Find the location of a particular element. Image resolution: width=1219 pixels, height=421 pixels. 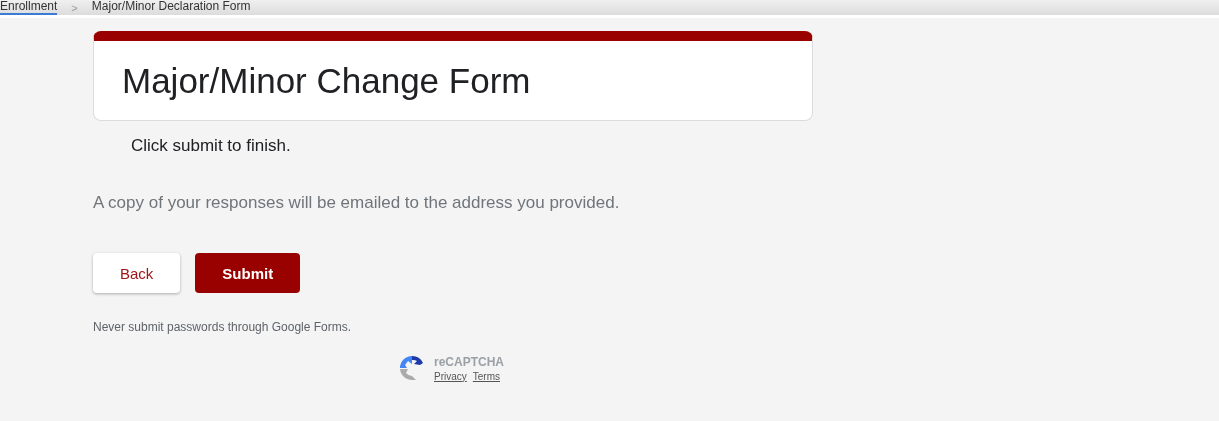

confirmation-message: Click submit to finish. is located at coordinates (211, 146).